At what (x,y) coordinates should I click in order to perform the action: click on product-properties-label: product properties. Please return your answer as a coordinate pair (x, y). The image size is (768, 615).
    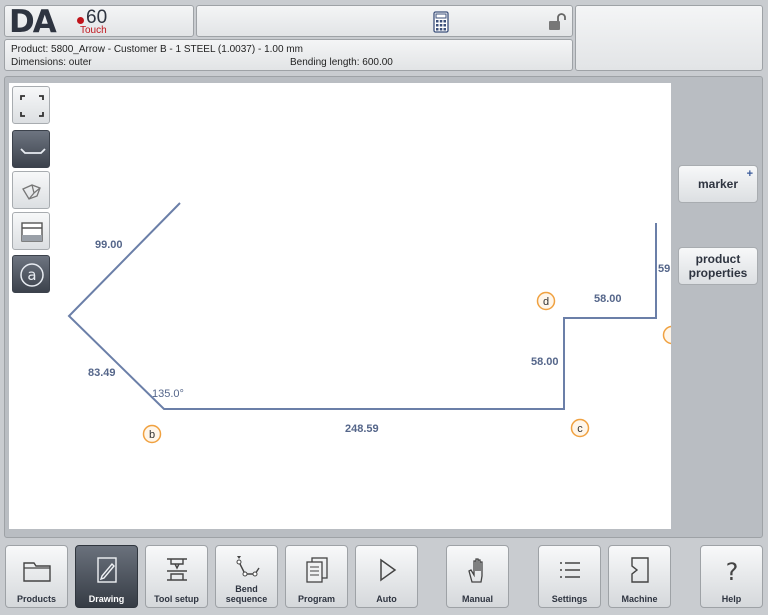
    Looking at the image, I should click on (718, 266).